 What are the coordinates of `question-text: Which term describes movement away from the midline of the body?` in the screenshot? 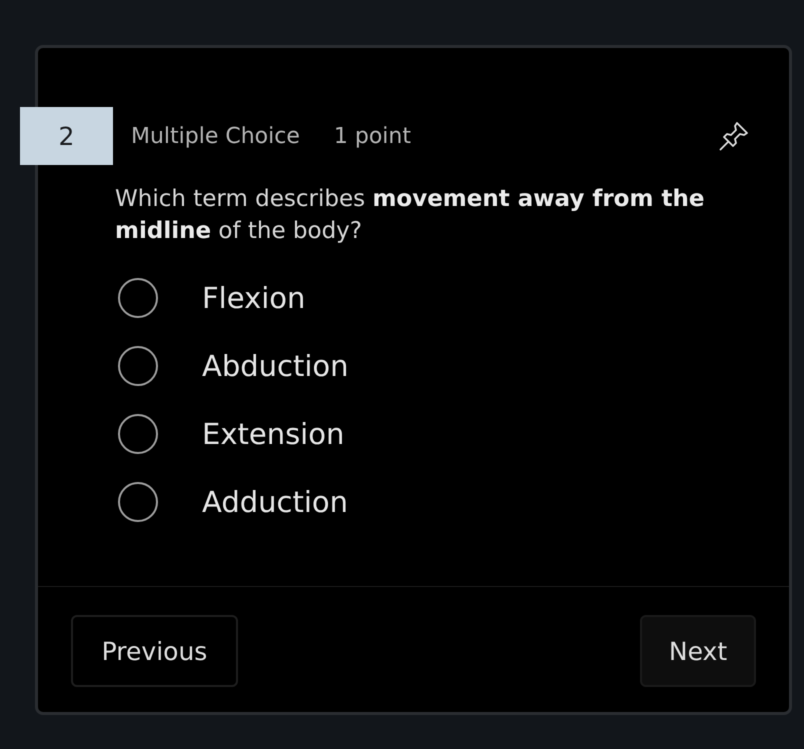 It's located at (410, 215).